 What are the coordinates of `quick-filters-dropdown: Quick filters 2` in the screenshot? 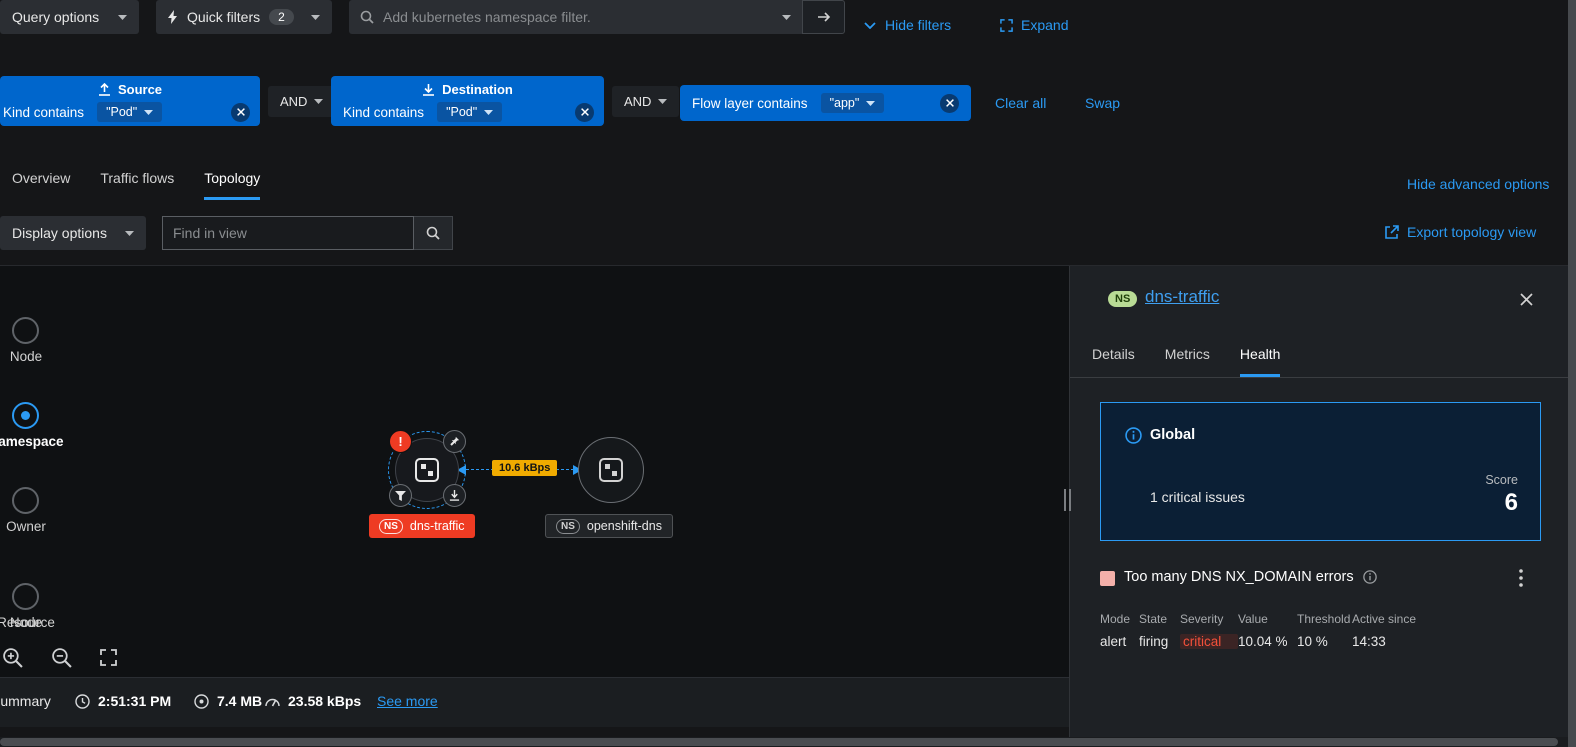 It's located at (244, 17).